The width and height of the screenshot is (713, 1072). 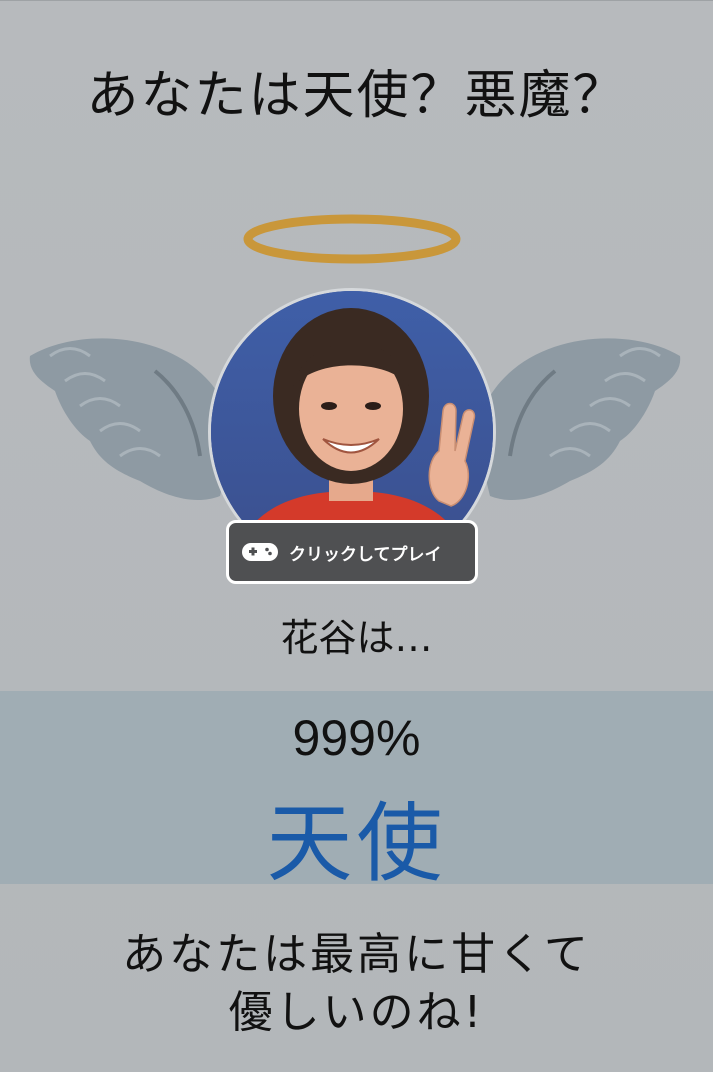 I want to click on click-to-play-label: クリックしてプレイ, so click(x=365, y=554).